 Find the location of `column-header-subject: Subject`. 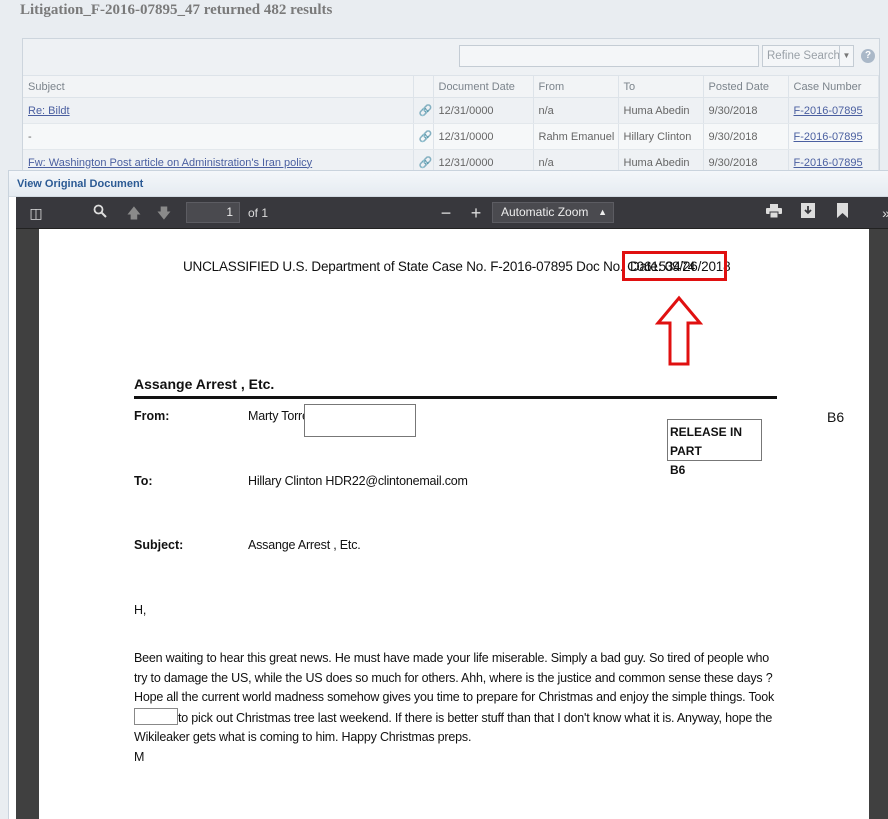

column-header-subject: Subject is located at coordinates (218, 86).